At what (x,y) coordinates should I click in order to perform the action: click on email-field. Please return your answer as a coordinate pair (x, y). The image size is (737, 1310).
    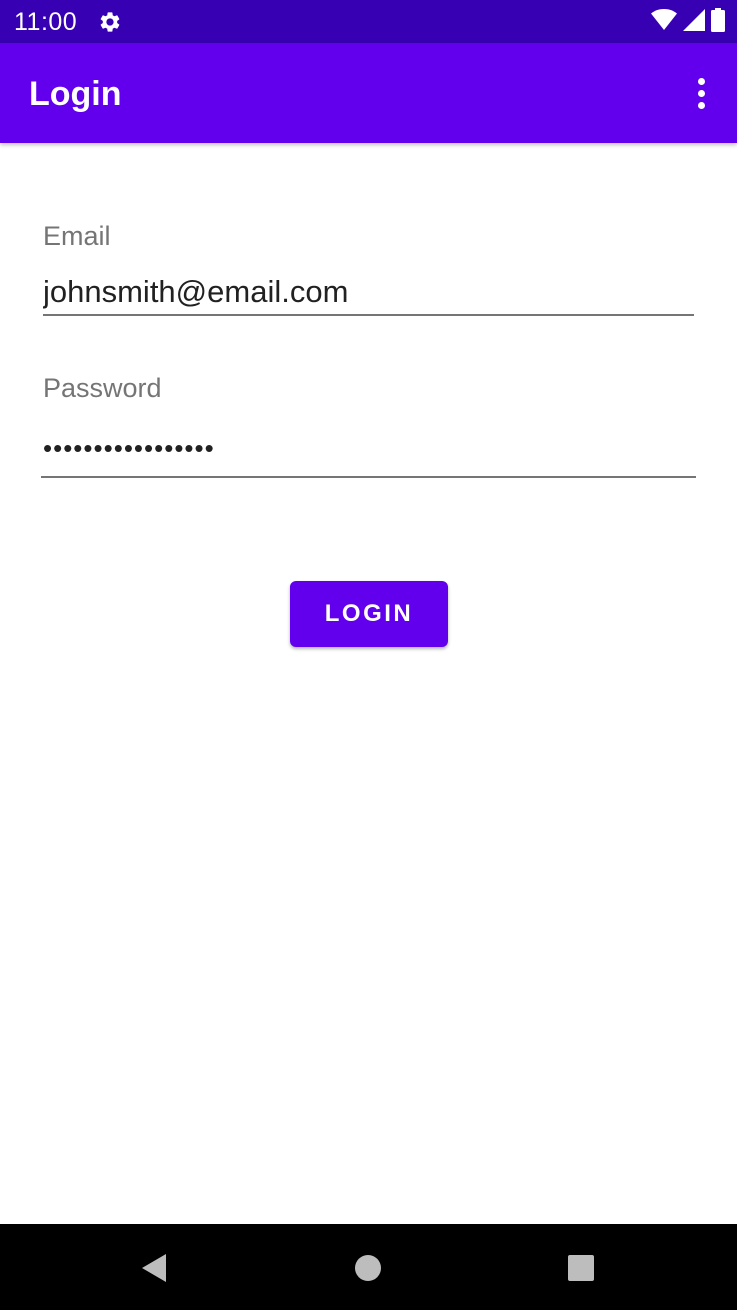
    Looking at the image, I should click on (368, 292).